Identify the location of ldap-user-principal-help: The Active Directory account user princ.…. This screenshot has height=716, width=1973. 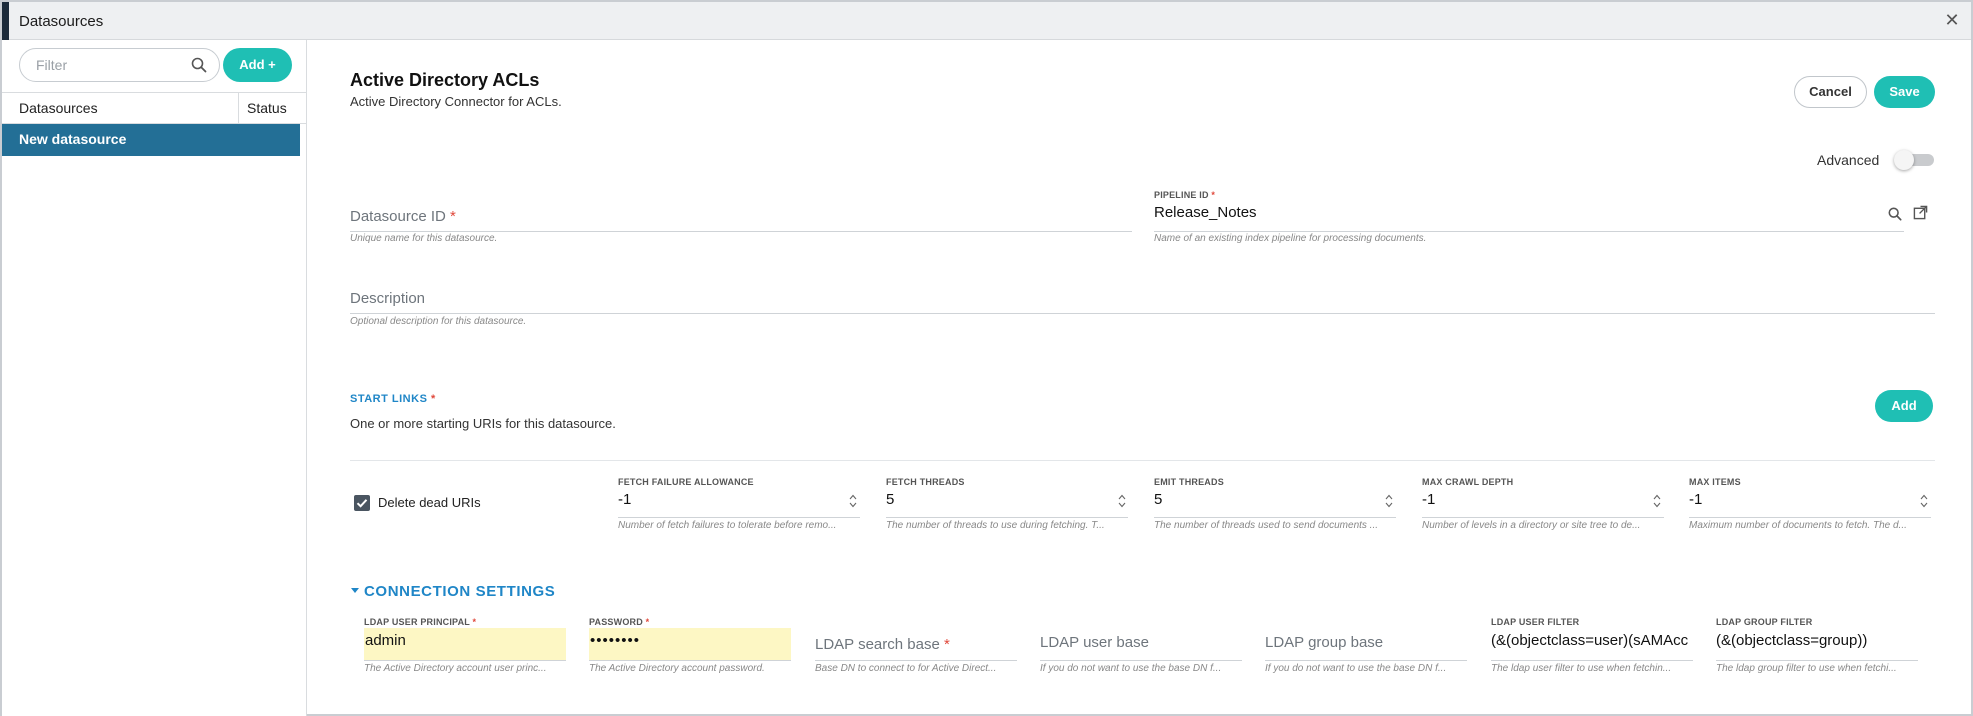
(455, 668).